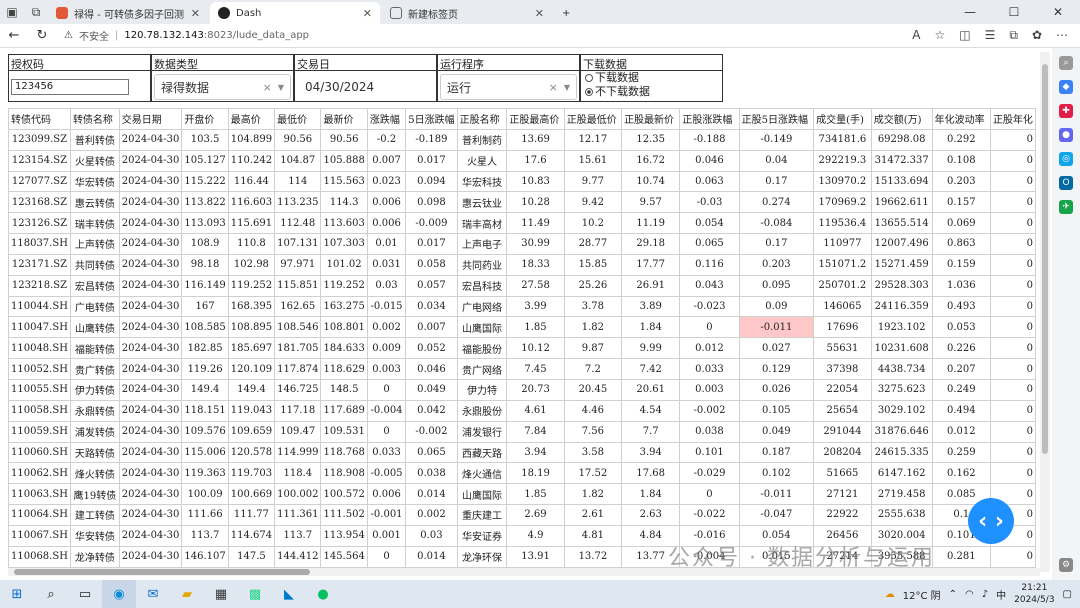  I want to click on table-cell: 162.65, so click(298, 306).